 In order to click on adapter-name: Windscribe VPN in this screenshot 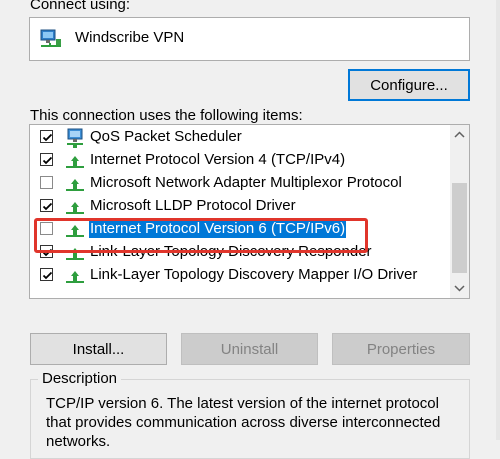, I will do `click(130, 37)`.